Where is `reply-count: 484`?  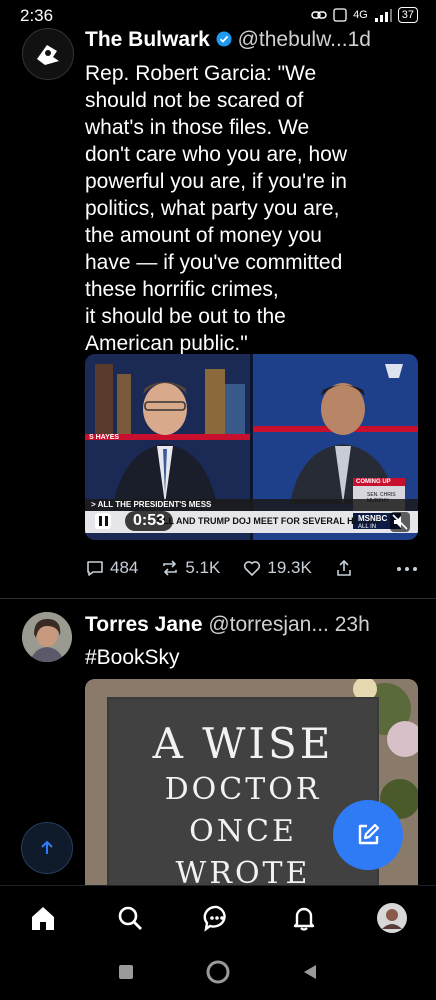
reply-count: 484 is located at coordinates (124, 567).